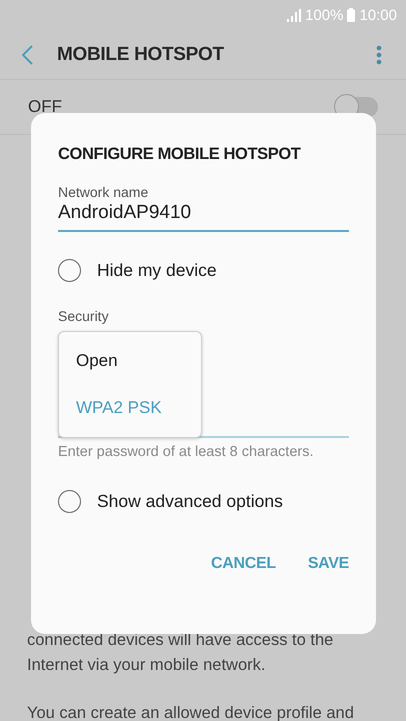 Image resolution: width=406 pixels, height=721 pixels. I want to click on description-text: connected devices will have access to the Internet via your mobile network., so click(180, 653).